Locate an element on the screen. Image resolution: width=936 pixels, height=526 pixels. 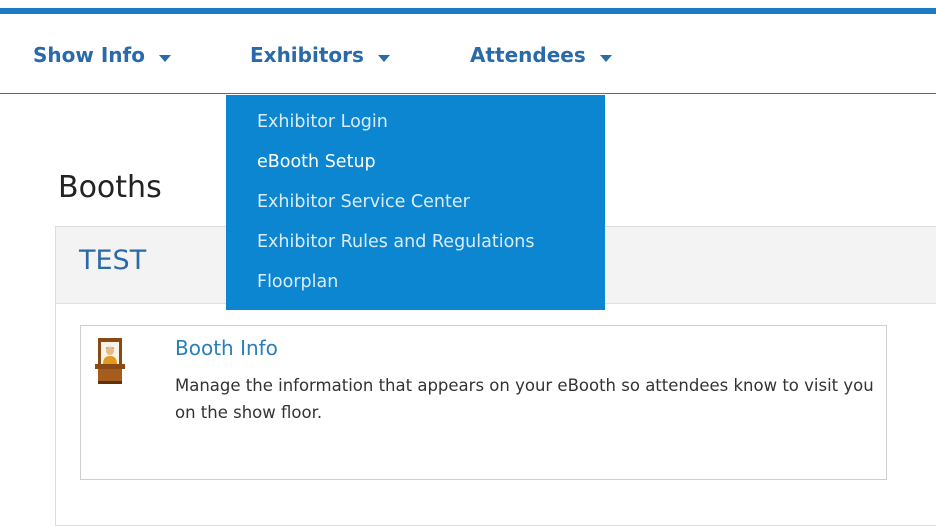
menu-item-ebooth-setup: eBooth Setup is located at coordinates (415, 167).